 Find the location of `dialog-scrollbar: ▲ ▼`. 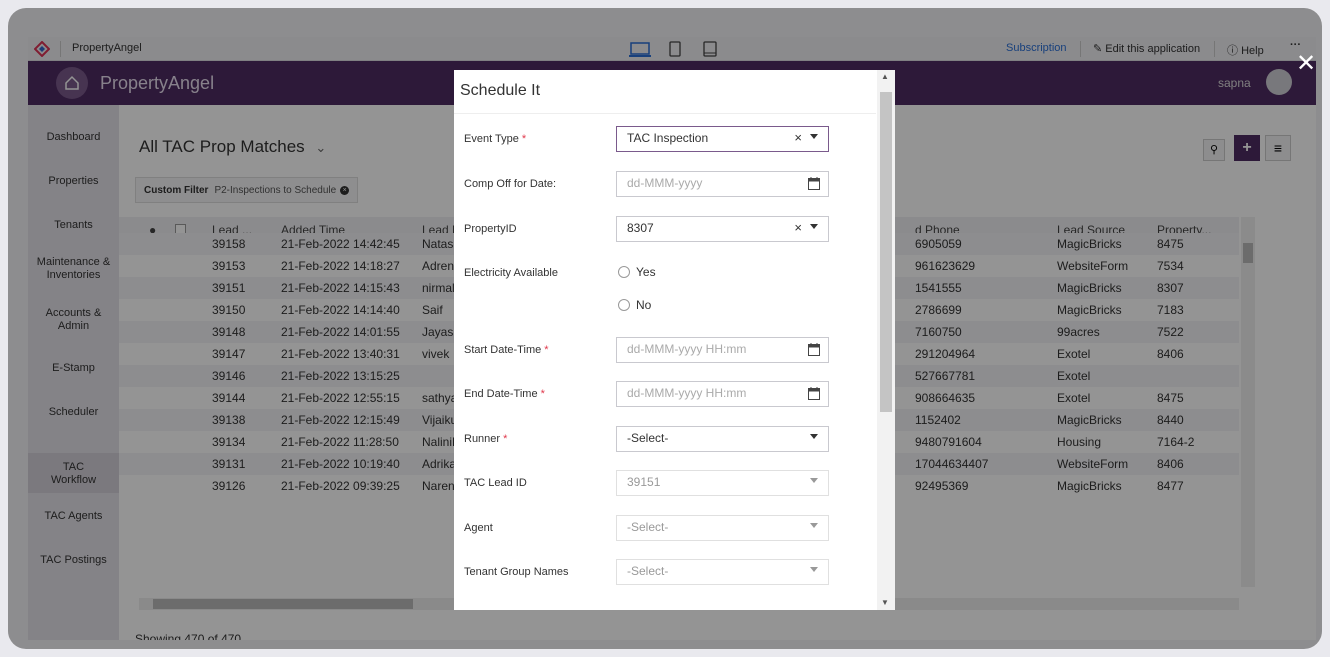

dialog-scrollbar: ▲ ▼ is located at coordinates (886, 340).